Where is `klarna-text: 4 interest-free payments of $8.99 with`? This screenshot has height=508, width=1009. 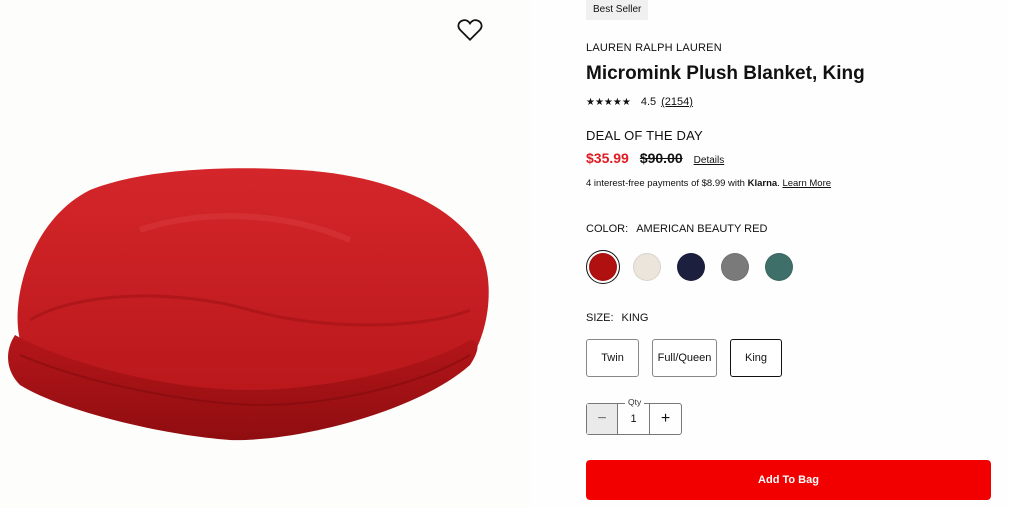
klarna-text: 4 interest-free payments of $8.99 with is located at coordinates (667, 183).